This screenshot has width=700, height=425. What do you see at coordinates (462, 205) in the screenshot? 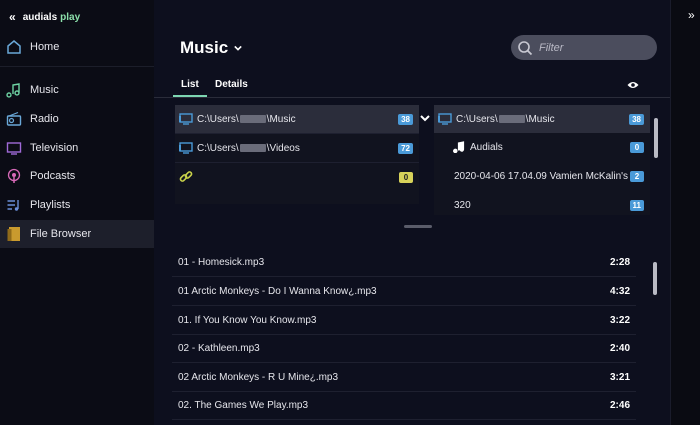
I see `folder-label: 320` at bounding box center [462, 205].